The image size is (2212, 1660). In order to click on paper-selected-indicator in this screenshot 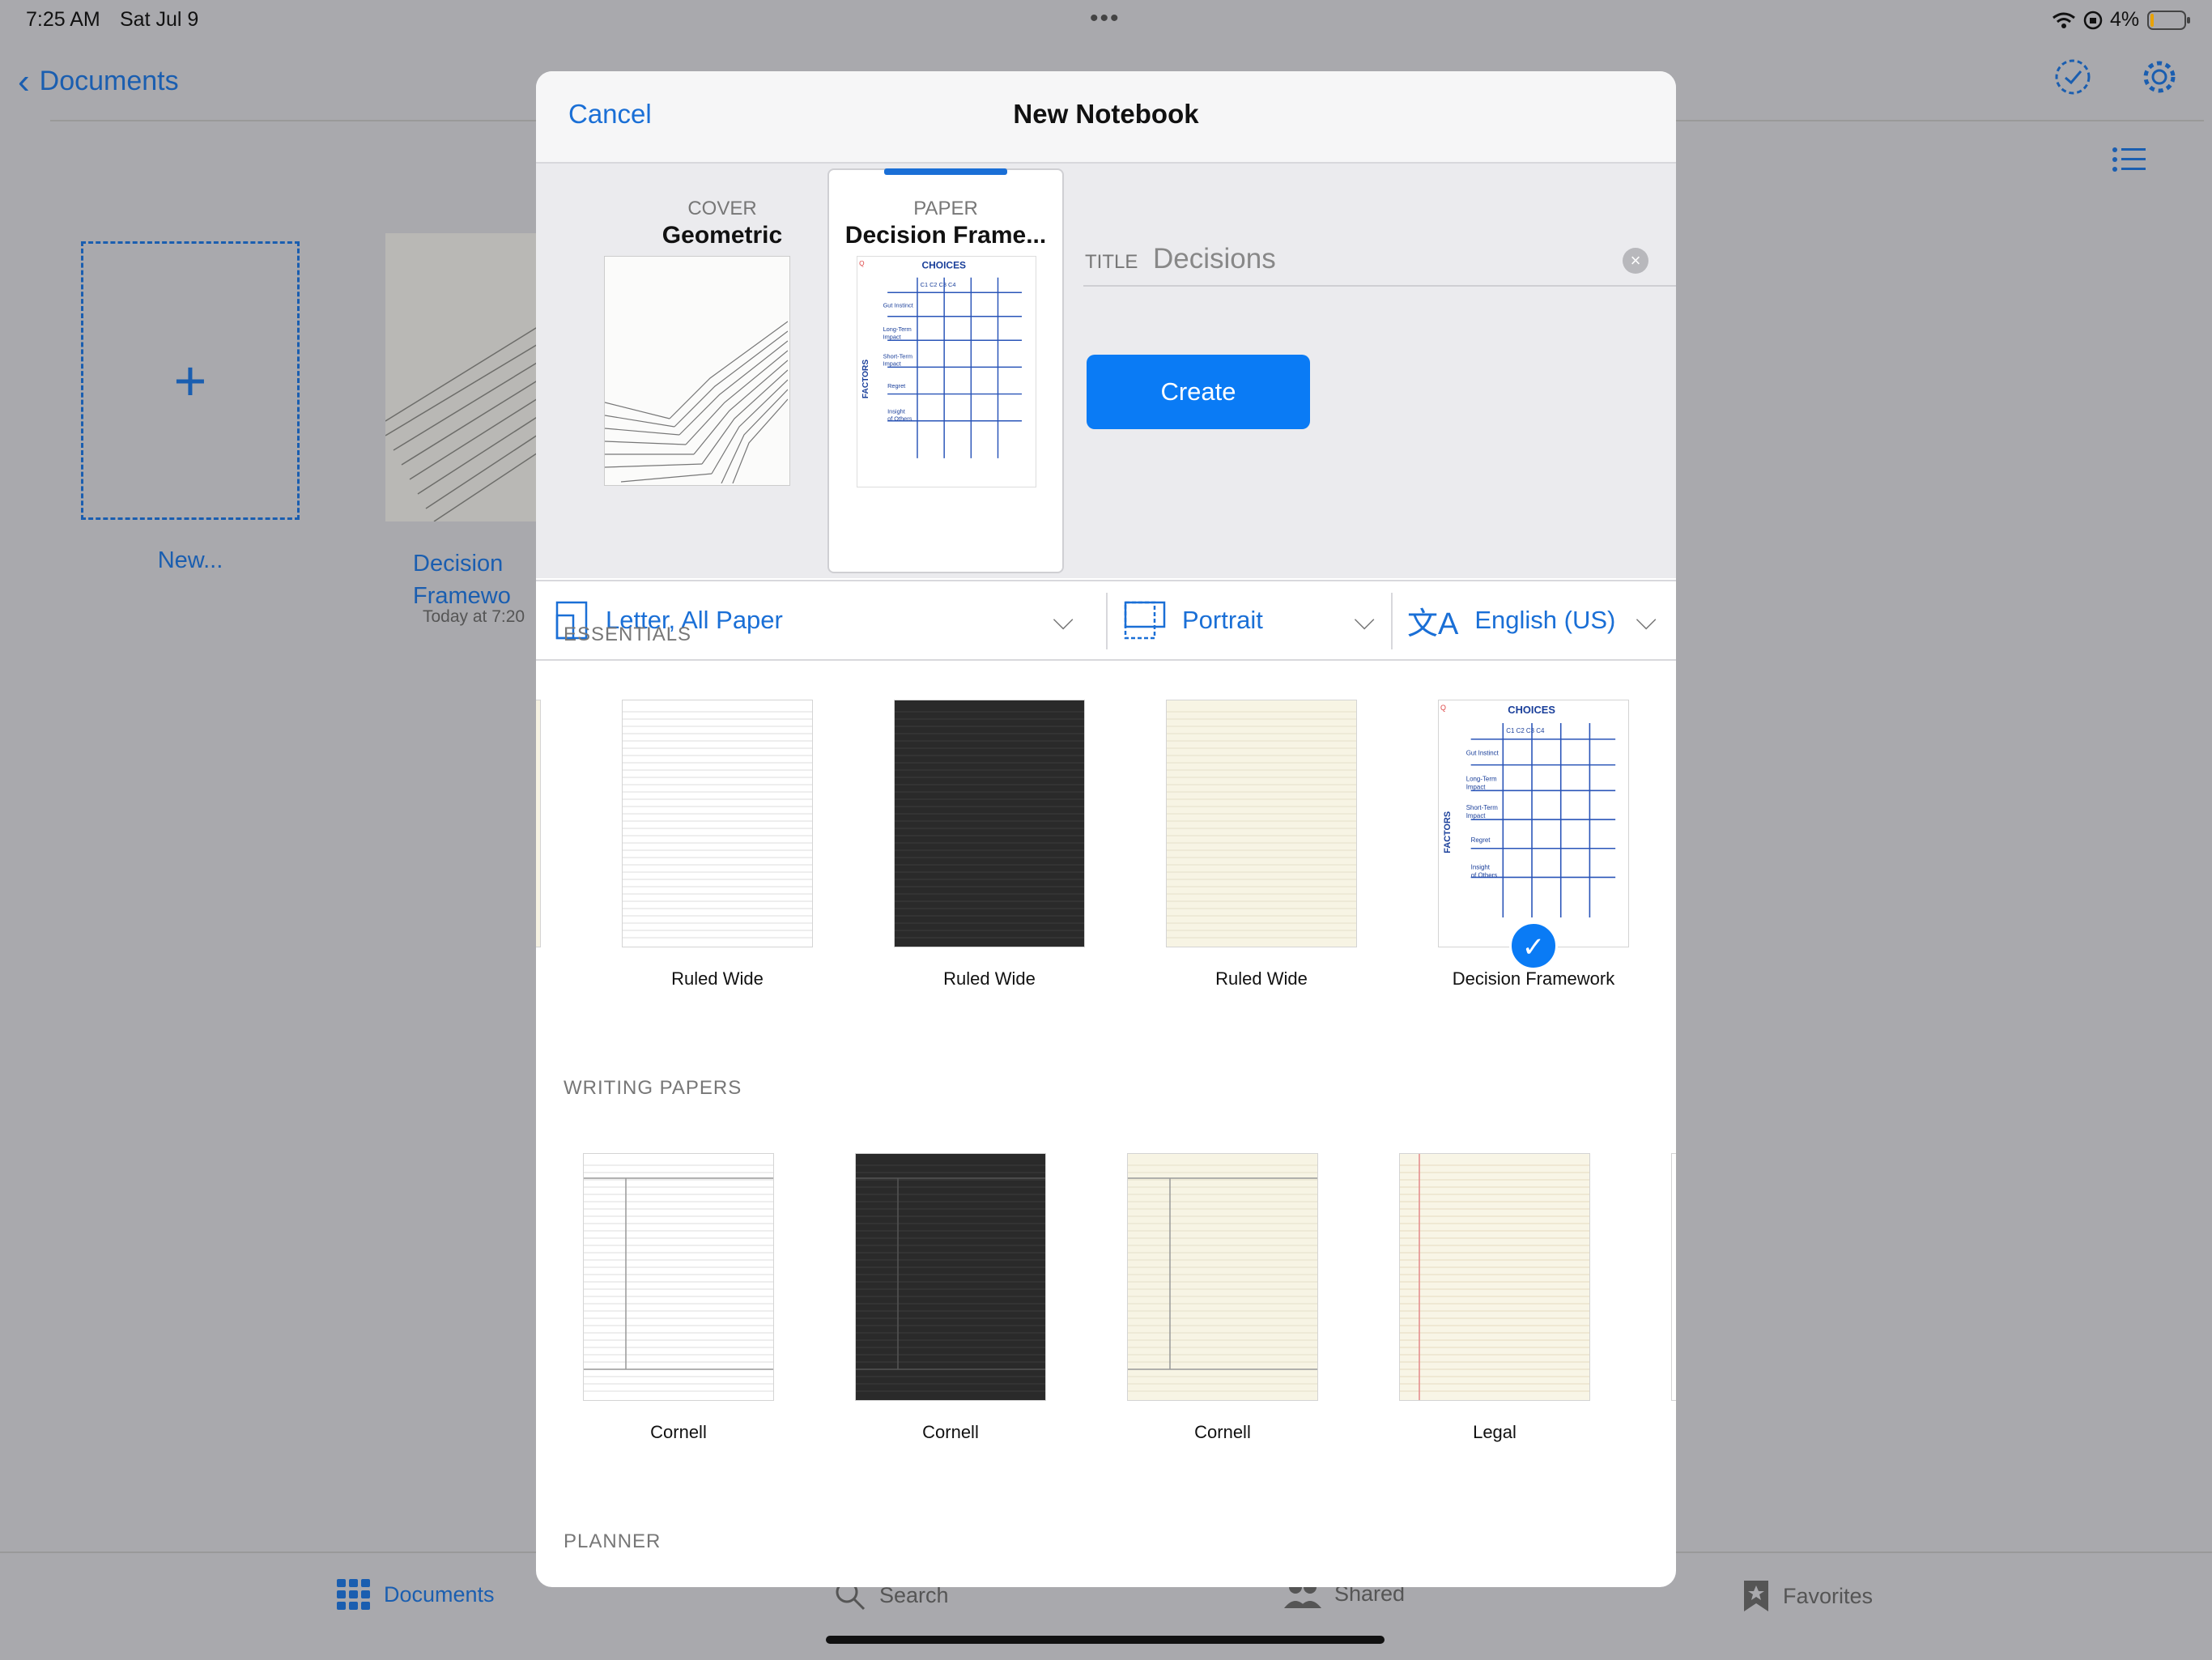, I will do `click(945, 172)`.